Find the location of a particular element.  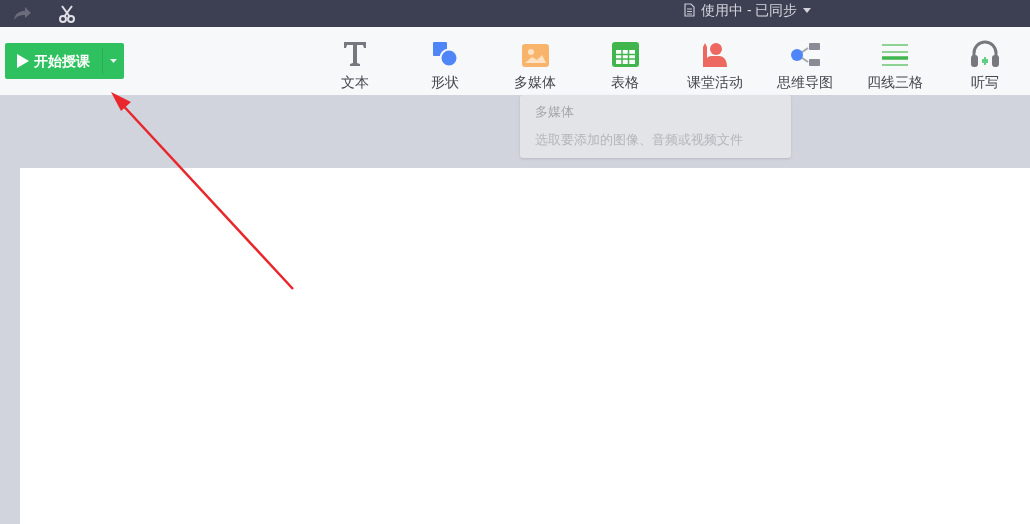

toolbar-button: 思维导图 is located at coordinates (805, 61).